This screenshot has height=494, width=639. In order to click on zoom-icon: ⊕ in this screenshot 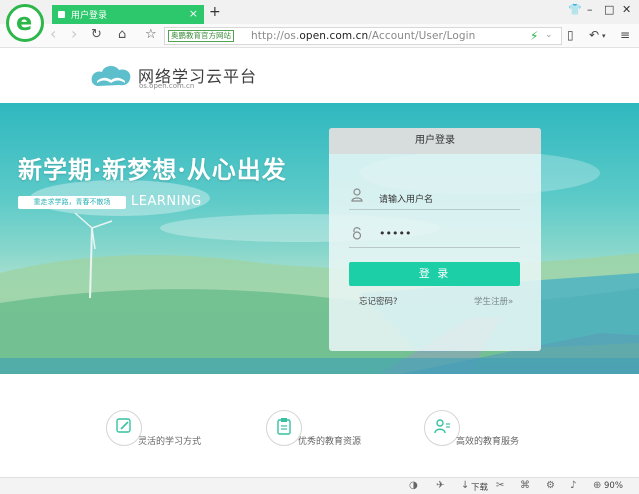, I will do `click(597, 485)`.